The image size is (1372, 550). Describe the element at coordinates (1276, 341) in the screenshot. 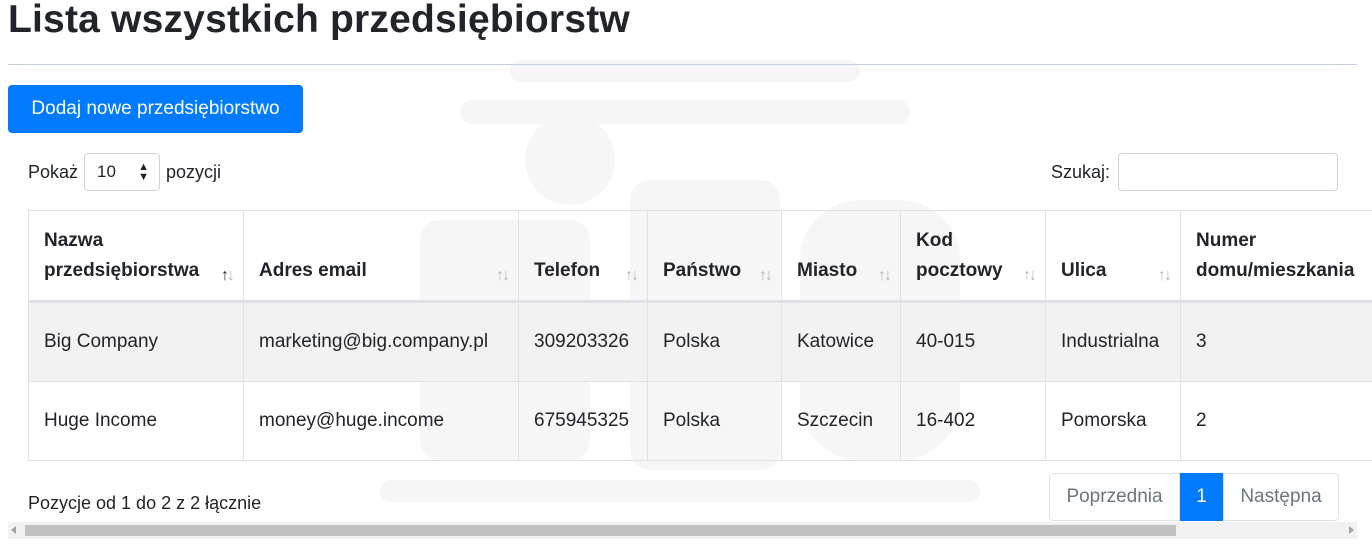

I see `cell-house-number: 3` at that location.